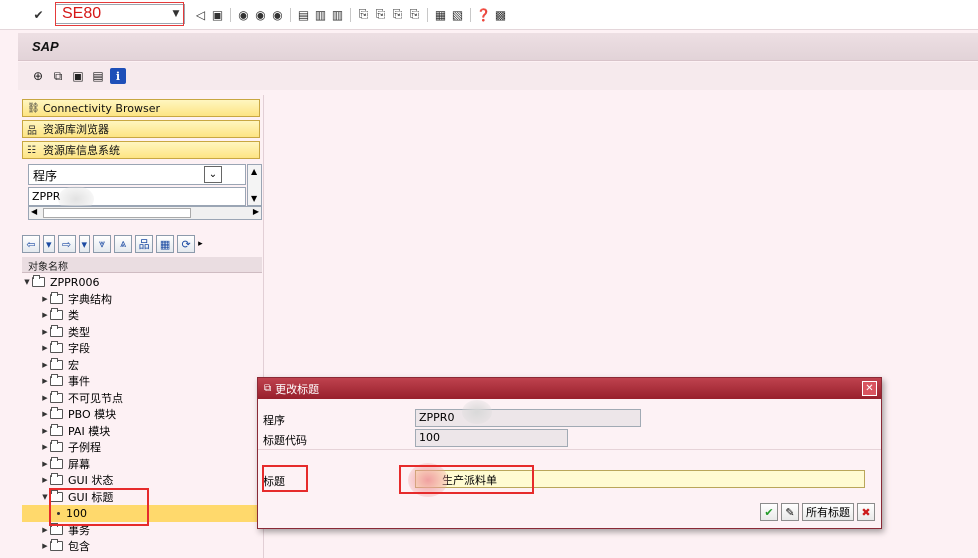 The width and height of the screenshot is (978, 558). What do you see at coordinates (34, 211) in the screenshot?
I see `scroll-left-icon: ◀` at bounding box center [34, 211].